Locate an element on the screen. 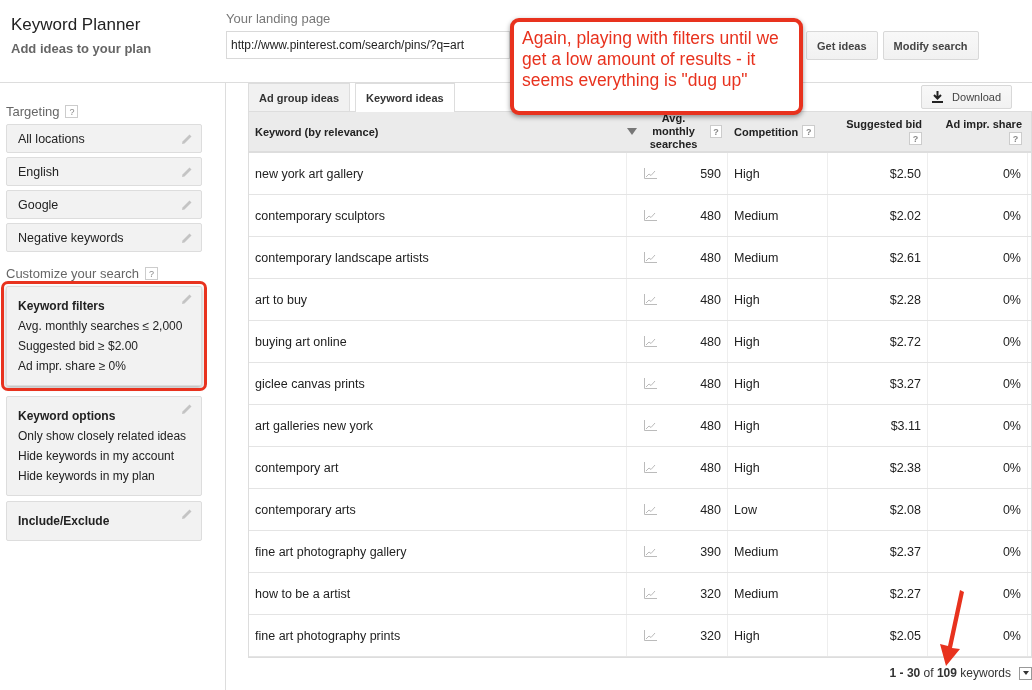 This screenshot has width=1032, height=690. tab: Ad group ideas is located at coordinates (299, 97).